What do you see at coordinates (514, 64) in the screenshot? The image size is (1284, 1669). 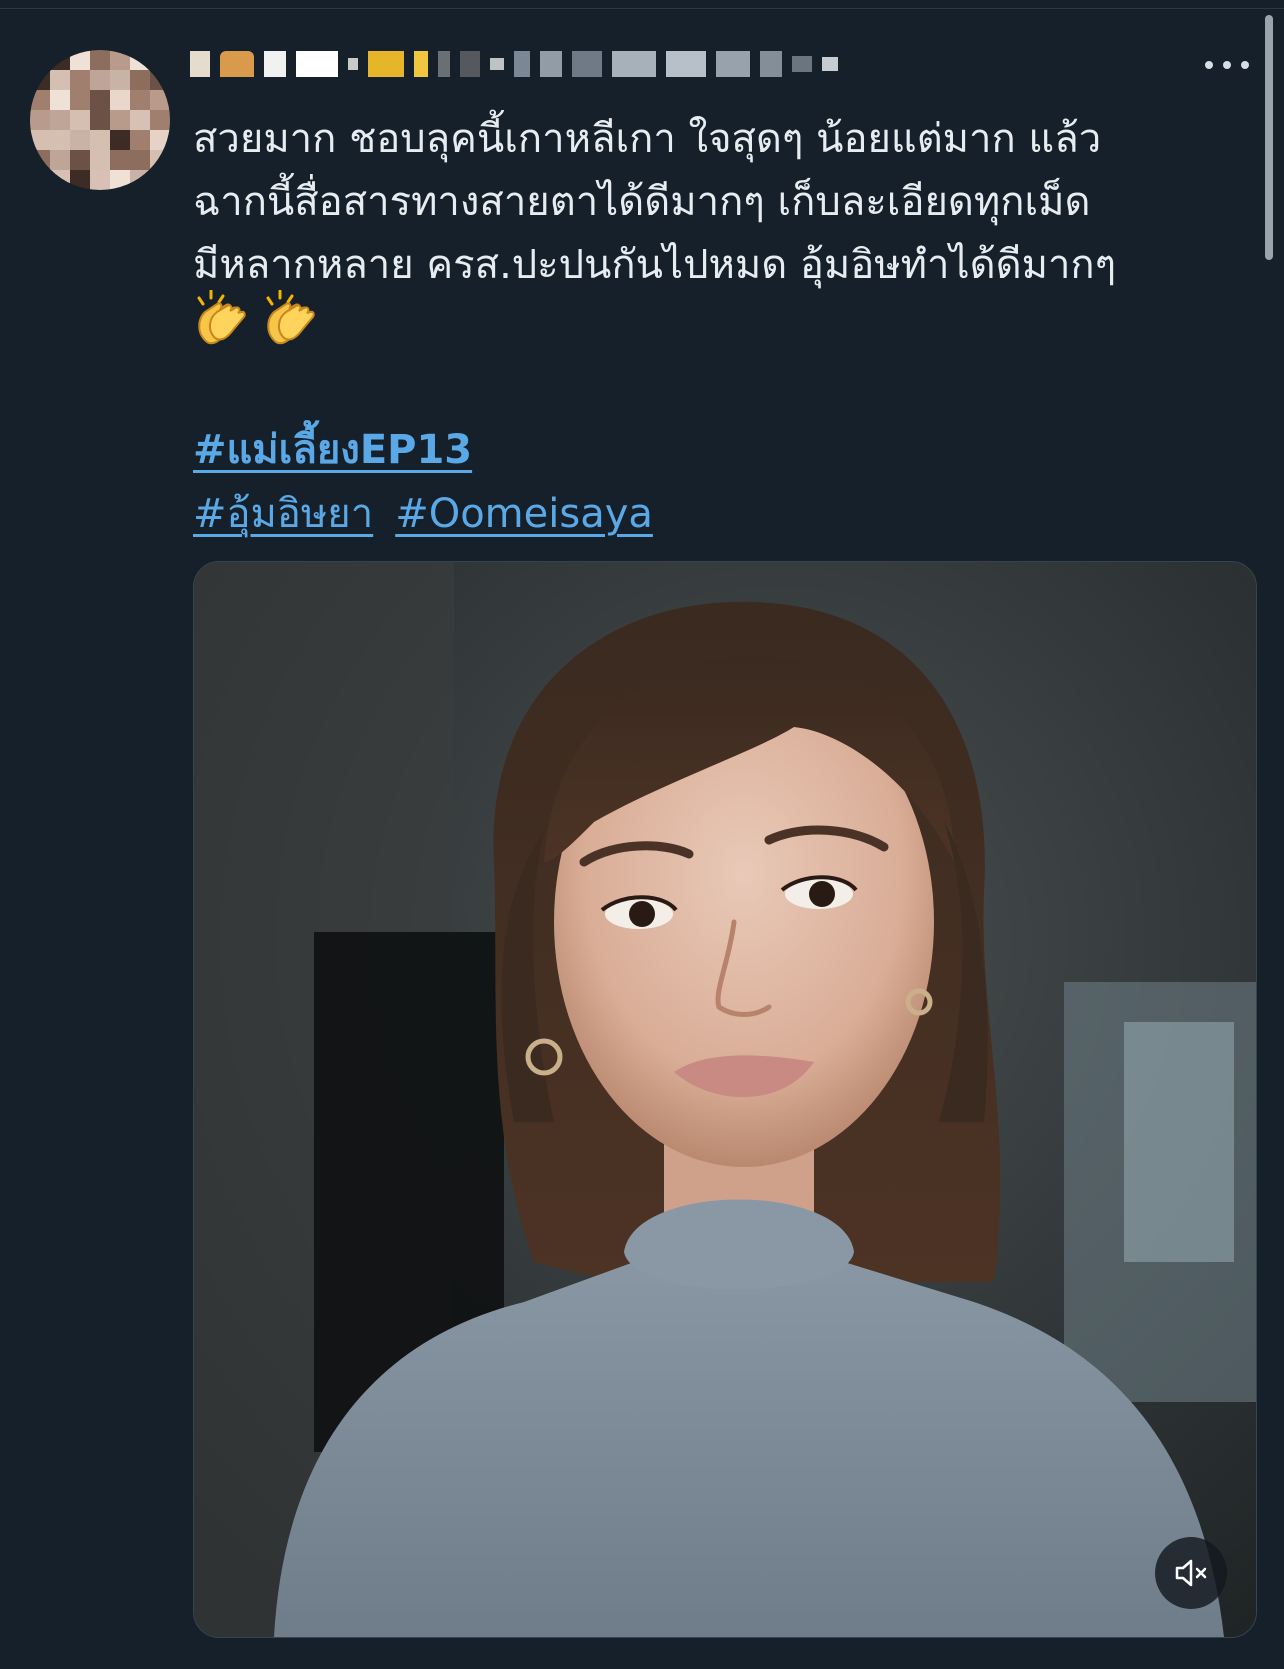 I see `censored-username` at bounding box center [514, 64].